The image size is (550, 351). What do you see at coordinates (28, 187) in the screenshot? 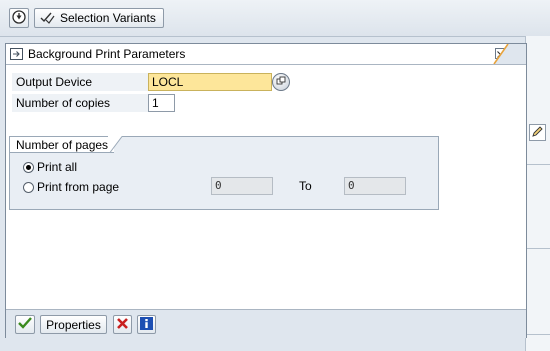
I see `print-from-page-radio` at bounding box center [28, 187].